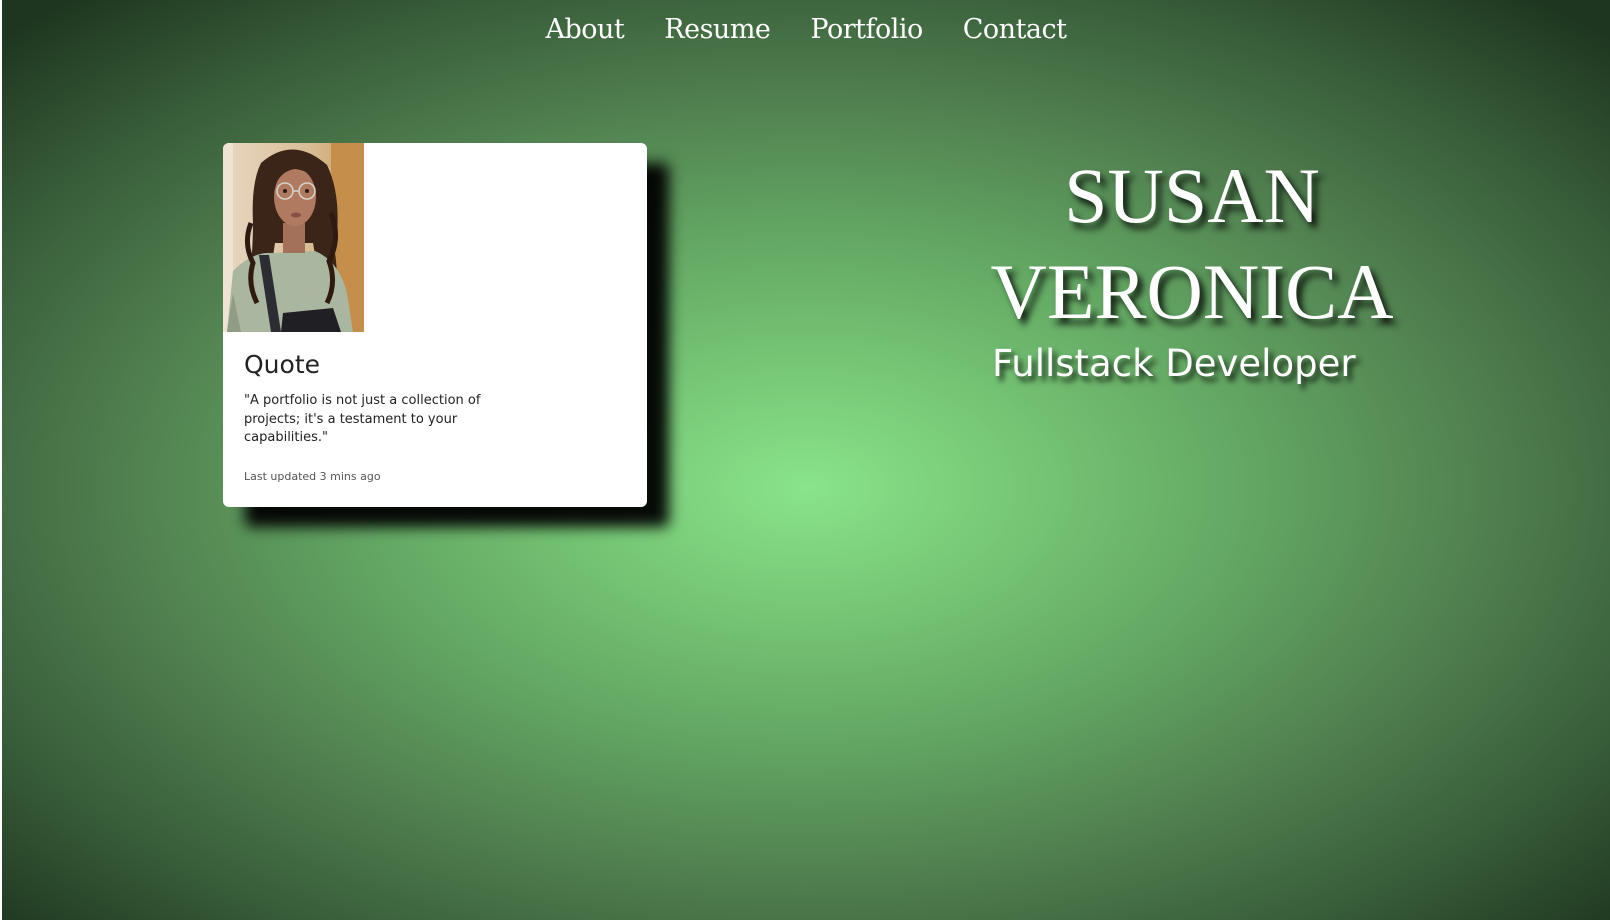  Describe the element at coordinates (717, 29) in the screenshot. I see `nav-link-resume: Resume` at that location.